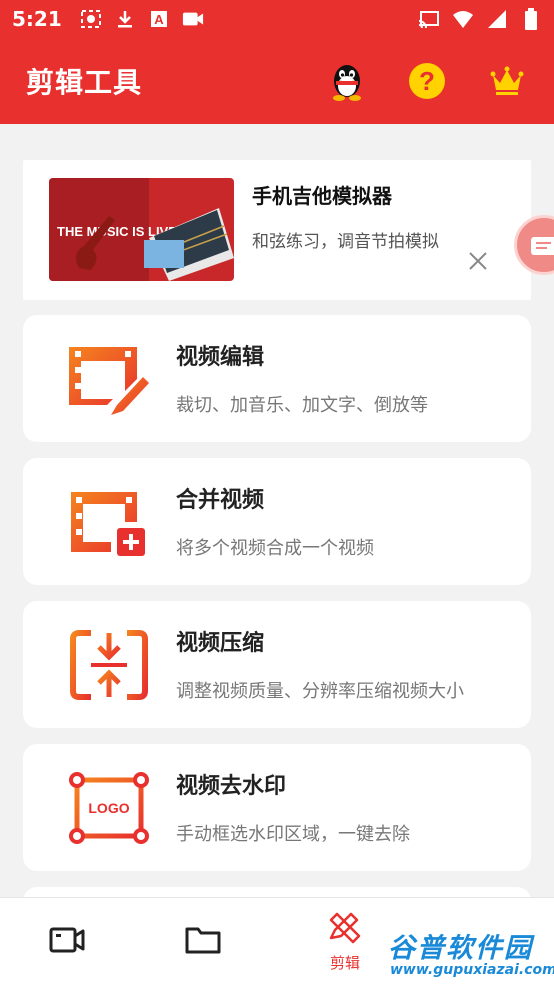 Image resolution: width=554 pixels, height=984 pixels. What do you see at coordinates (320, 691) in the screenshot?
I see `tool-subtitle: 调整视频质量、分辨率压缩视频大小` at bounding box center [320, 691].